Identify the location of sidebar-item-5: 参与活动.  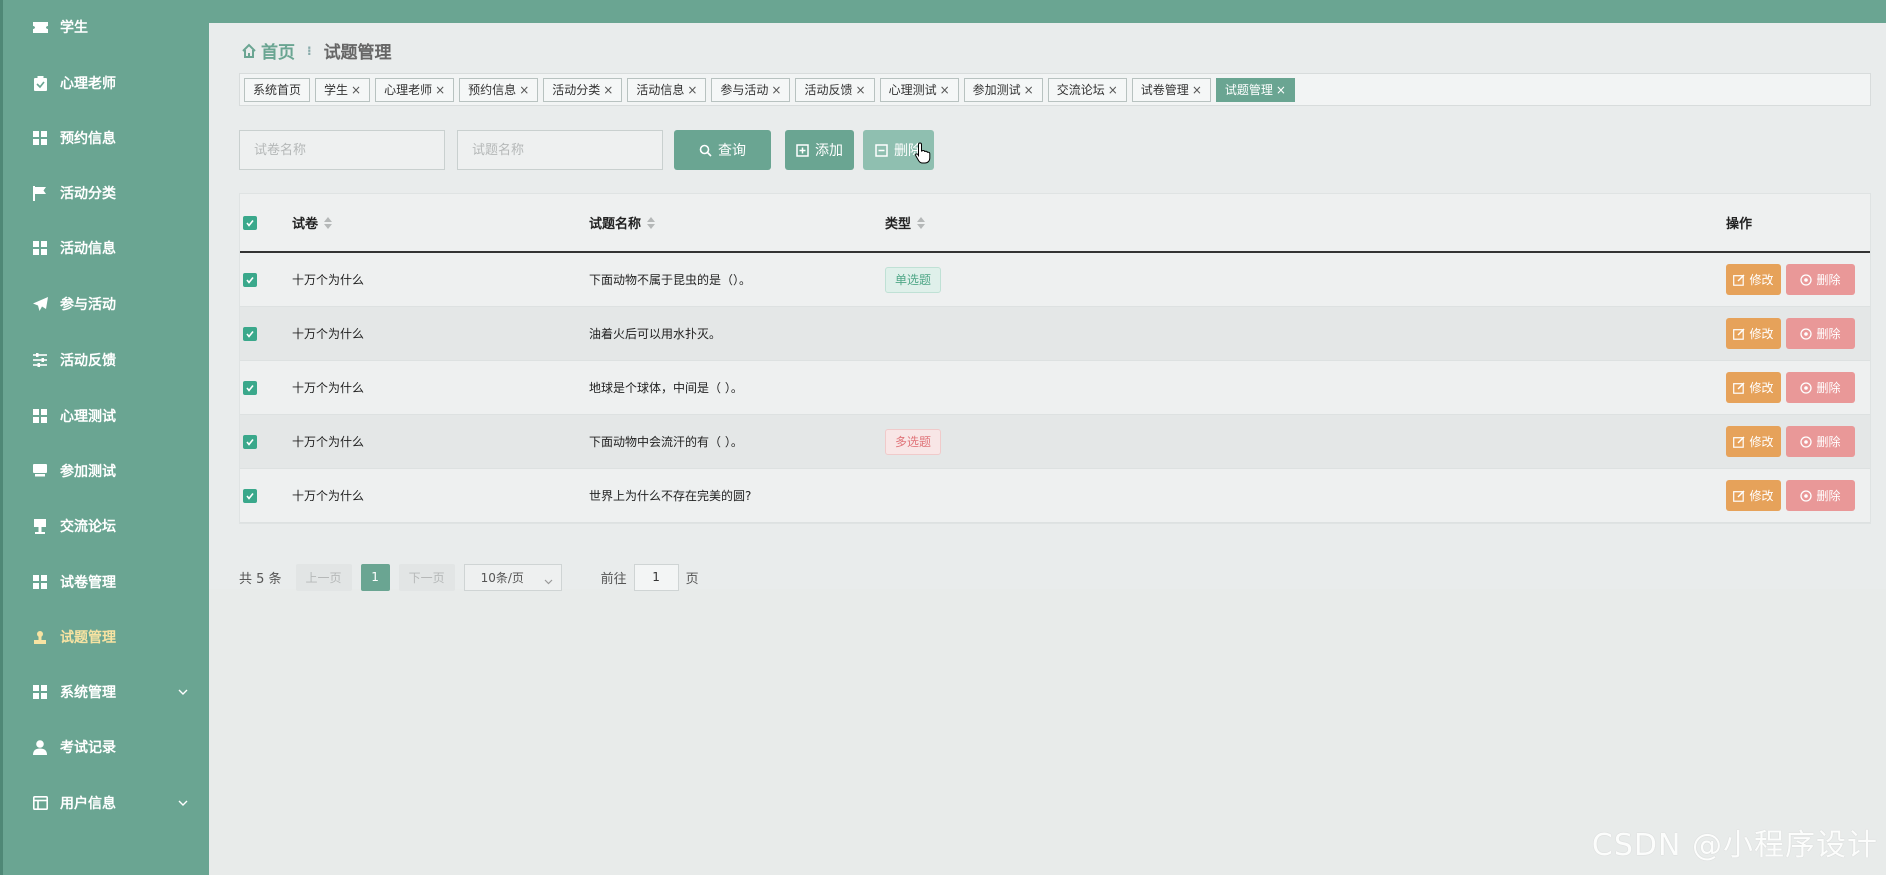
(104, 304).